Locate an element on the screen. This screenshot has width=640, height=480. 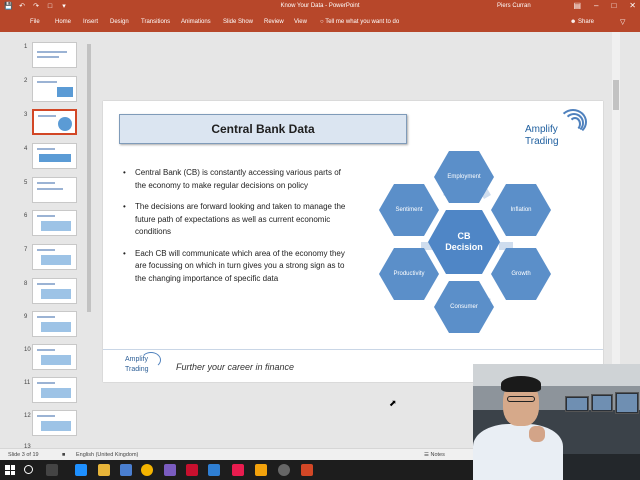
thumbnail-number: 6 is located at coordinates (26, 216).